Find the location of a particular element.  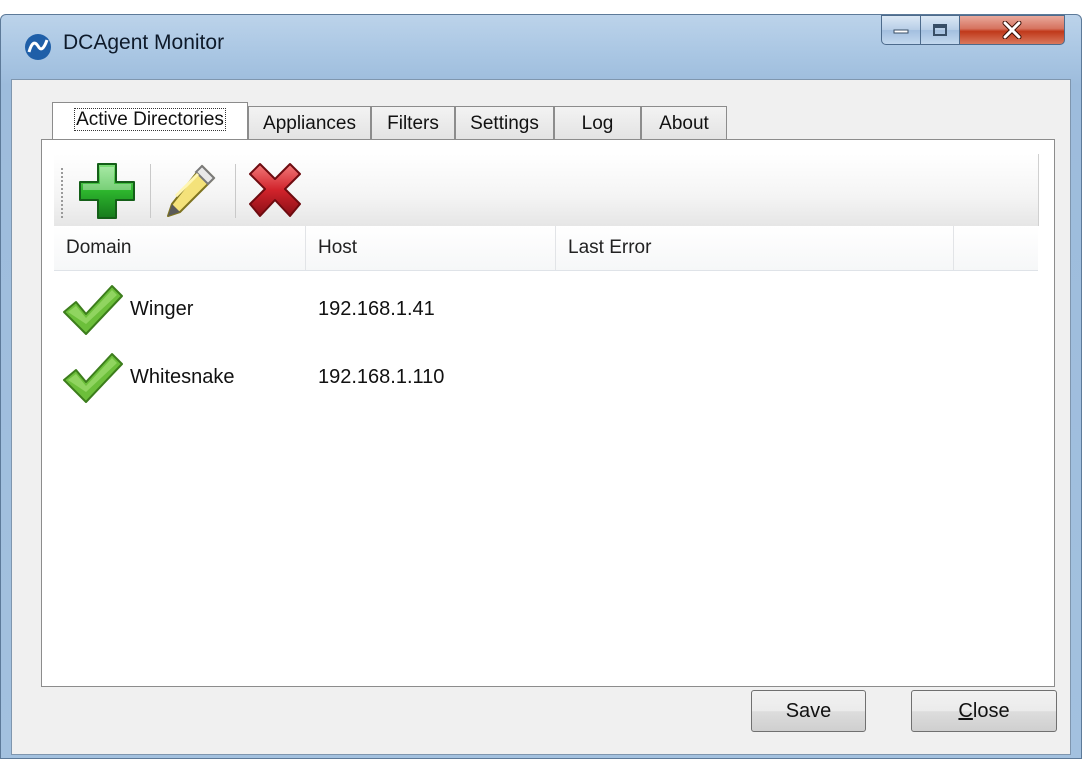

column-header-domain: Domain is located at coordinates (180, 248).